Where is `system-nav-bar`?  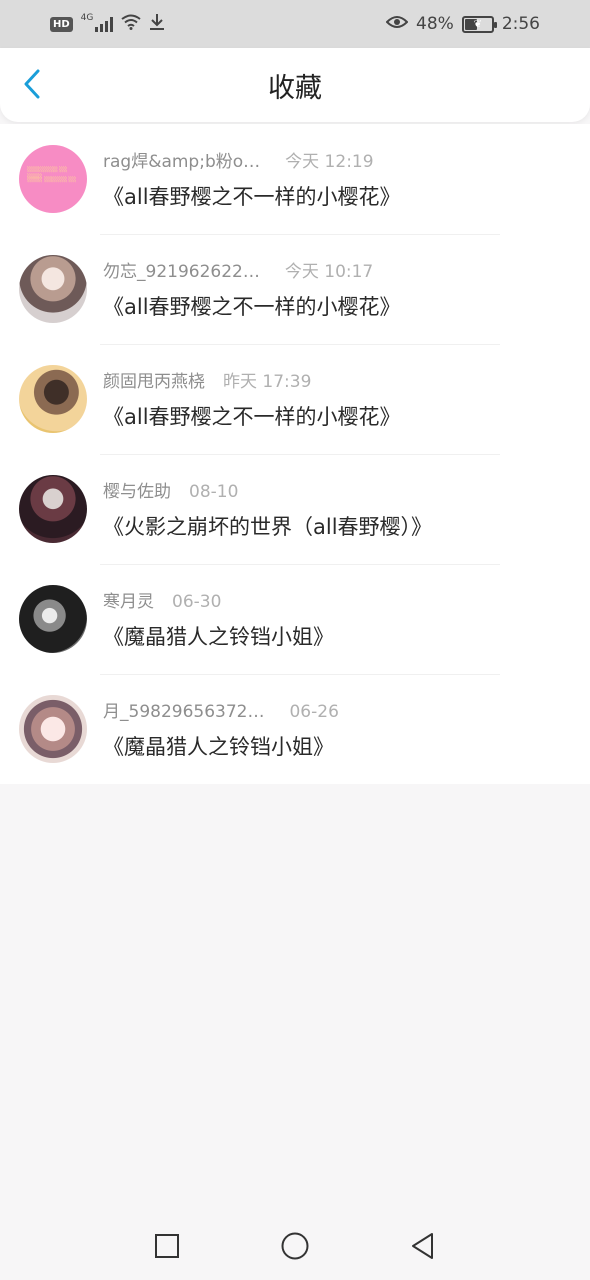
system-nav-bar is located at coordinates (295, 1247).